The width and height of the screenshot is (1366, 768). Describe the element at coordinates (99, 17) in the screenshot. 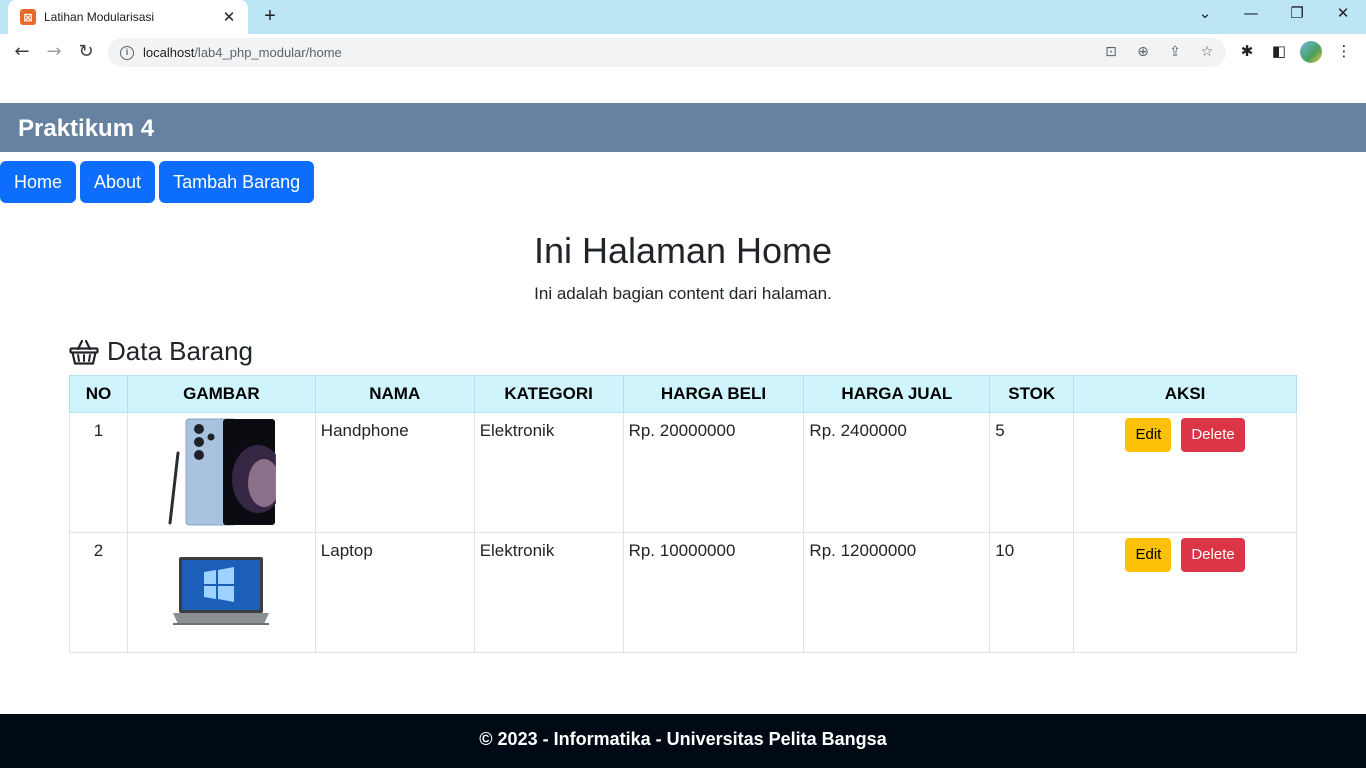

I see `tab-title: Latihan Modularisasi` at that location.